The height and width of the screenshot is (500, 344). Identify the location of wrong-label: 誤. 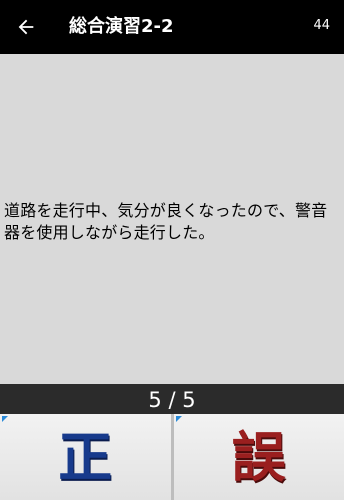
(258, 457).